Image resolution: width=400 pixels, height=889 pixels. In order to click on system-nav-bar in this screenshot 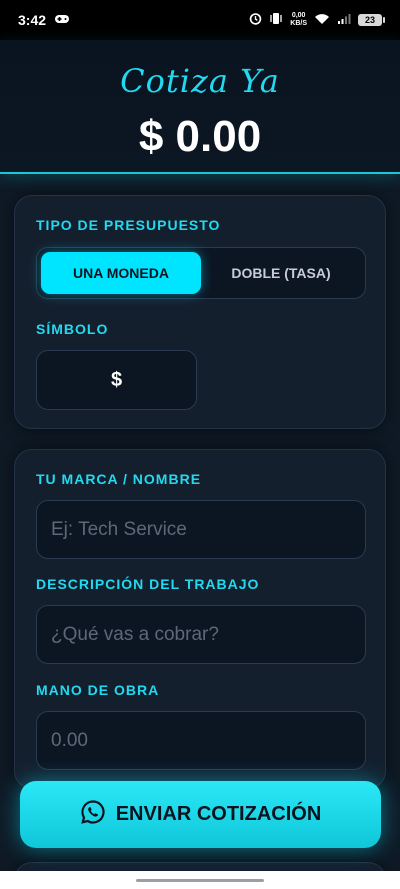, I will do `click(200, 880)`.